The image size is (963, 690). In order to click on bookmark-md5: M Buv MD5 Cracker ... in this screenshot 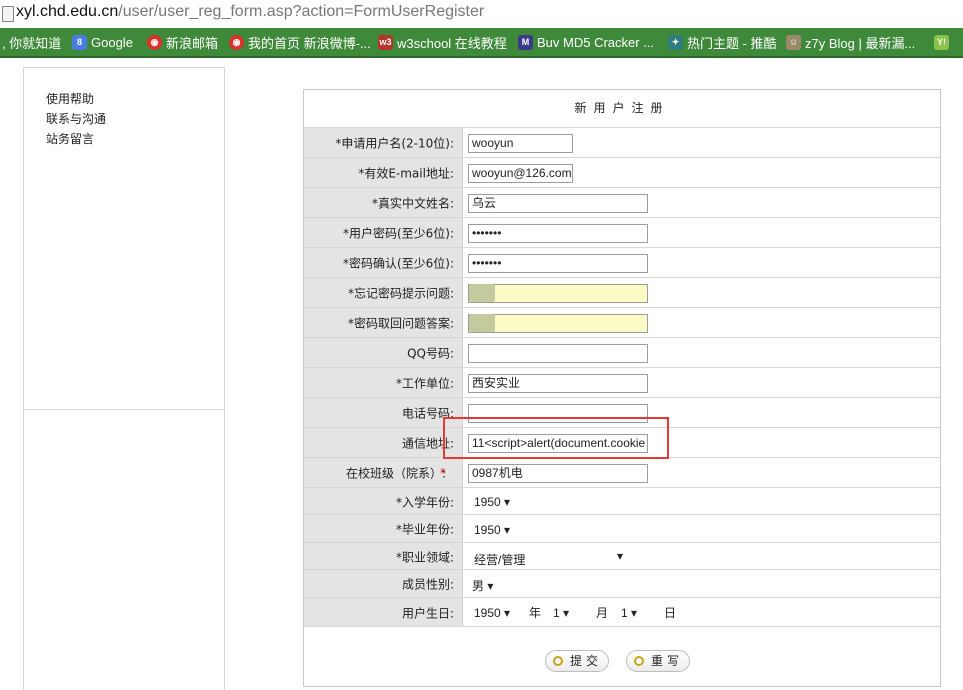, I will do `click(586, 42)`.